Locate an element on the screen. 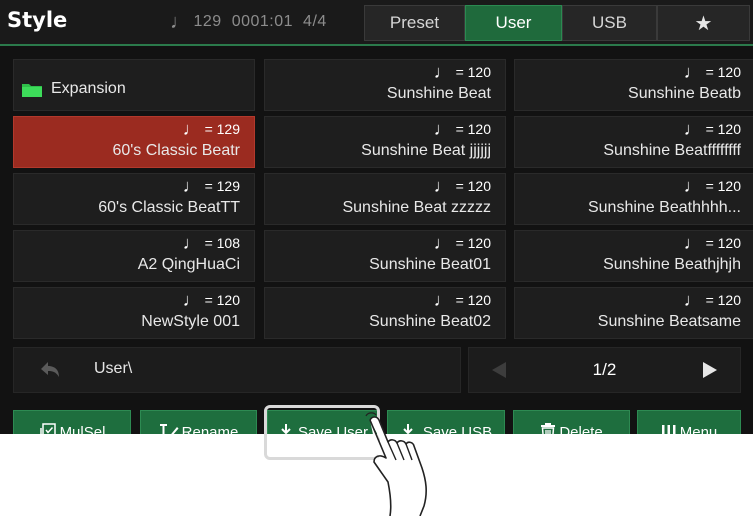 The height and width of the screenshot is (516, 753). multi-select-icon is located at coordinates (48, 428).